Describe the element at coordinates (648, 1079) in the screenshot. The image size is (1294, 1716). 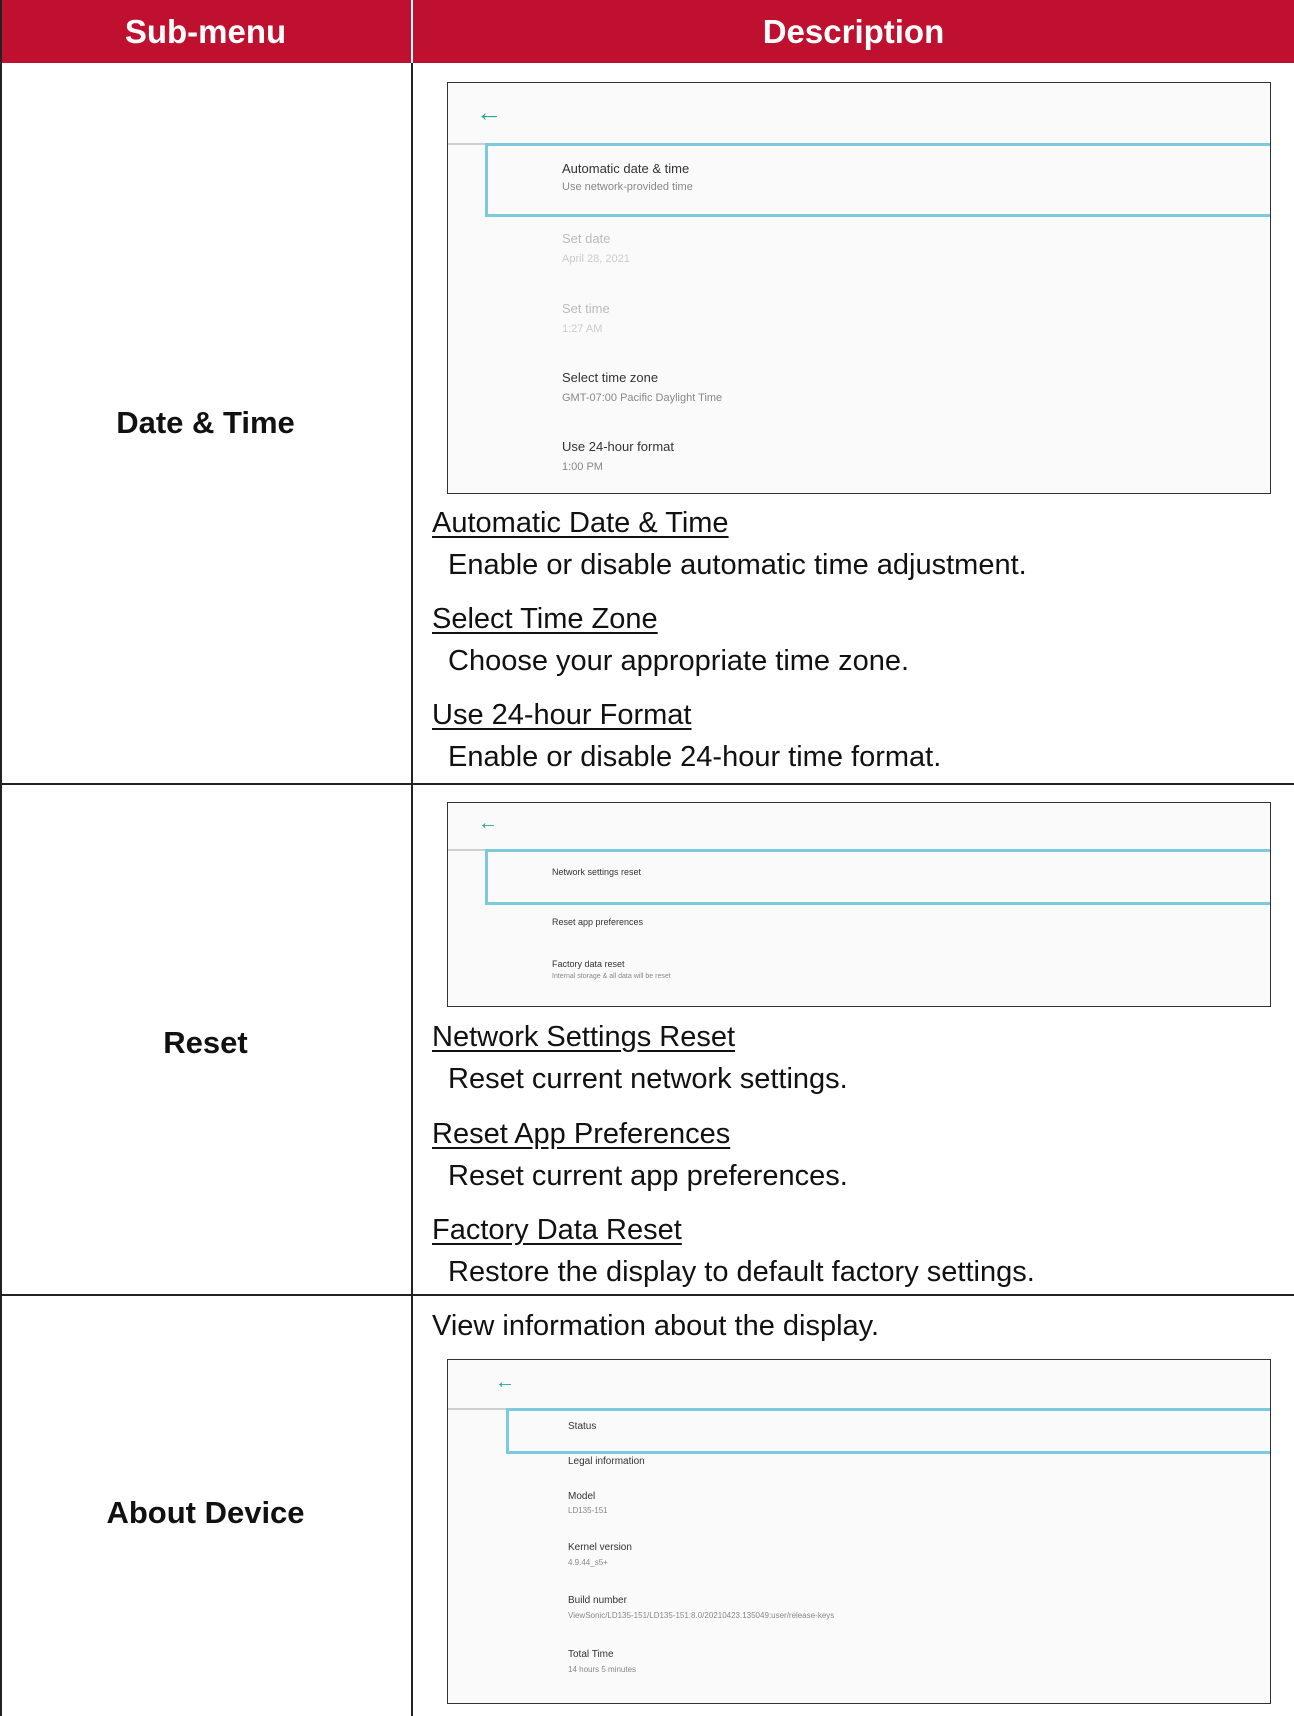
I see `item-description: Reset current network settings.` at that location.